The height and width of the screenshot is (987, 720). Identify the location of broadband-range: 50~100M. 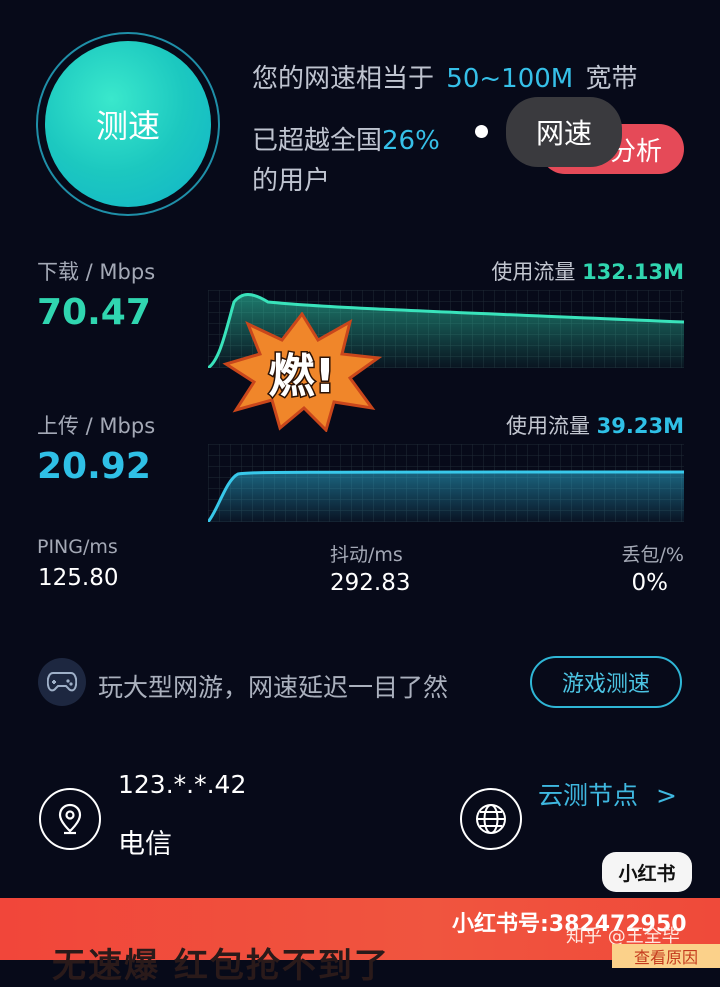
(510, 79).